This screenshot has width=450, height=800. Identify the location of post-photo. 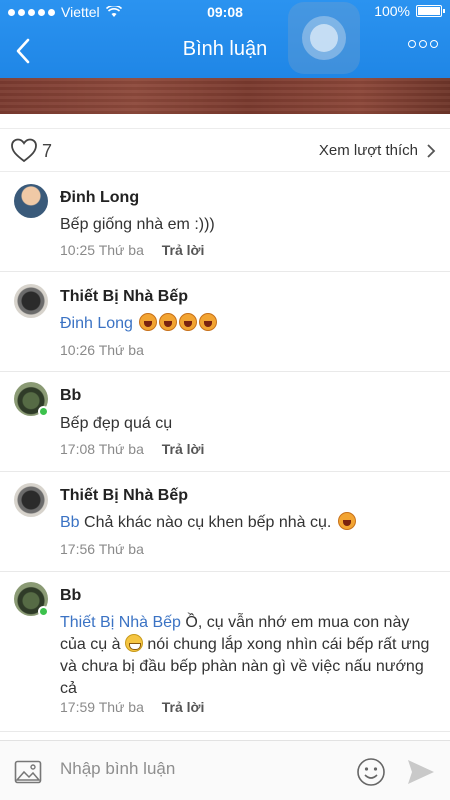
(225, 96).